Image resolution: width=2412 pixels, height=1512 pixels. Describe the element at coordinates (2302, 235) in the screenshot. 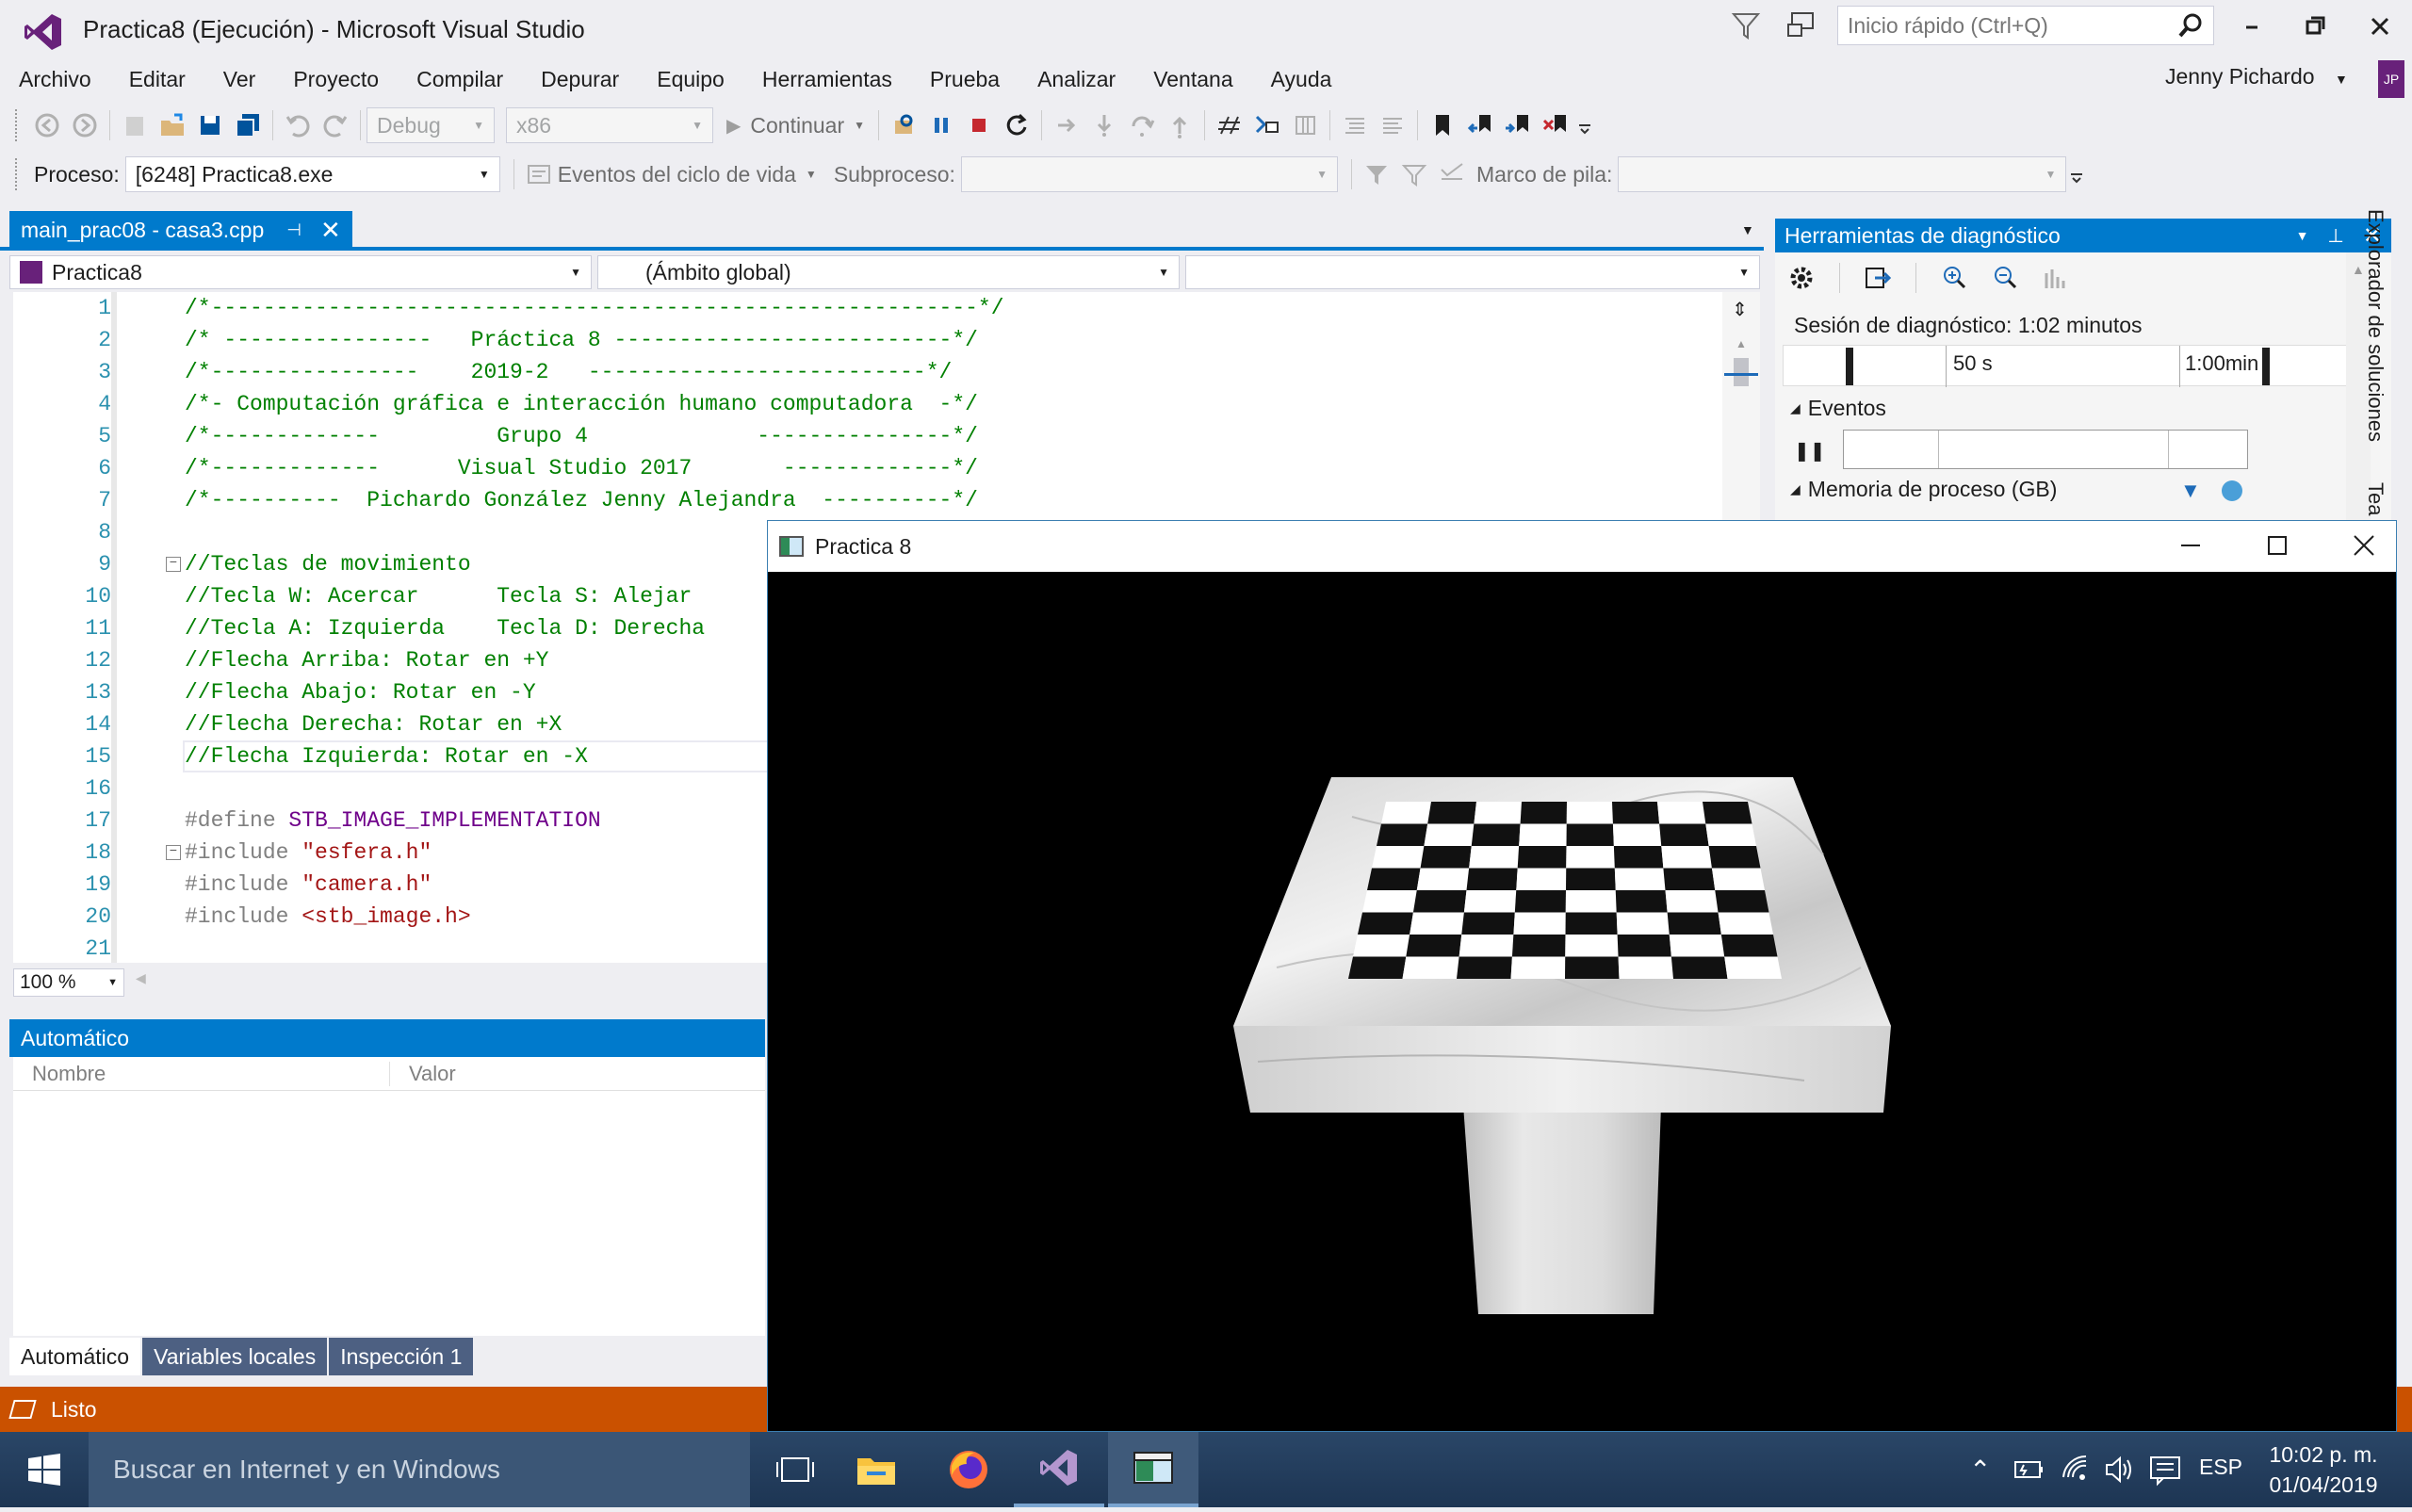

I see `panel-menu-icon: ▼` at that location.